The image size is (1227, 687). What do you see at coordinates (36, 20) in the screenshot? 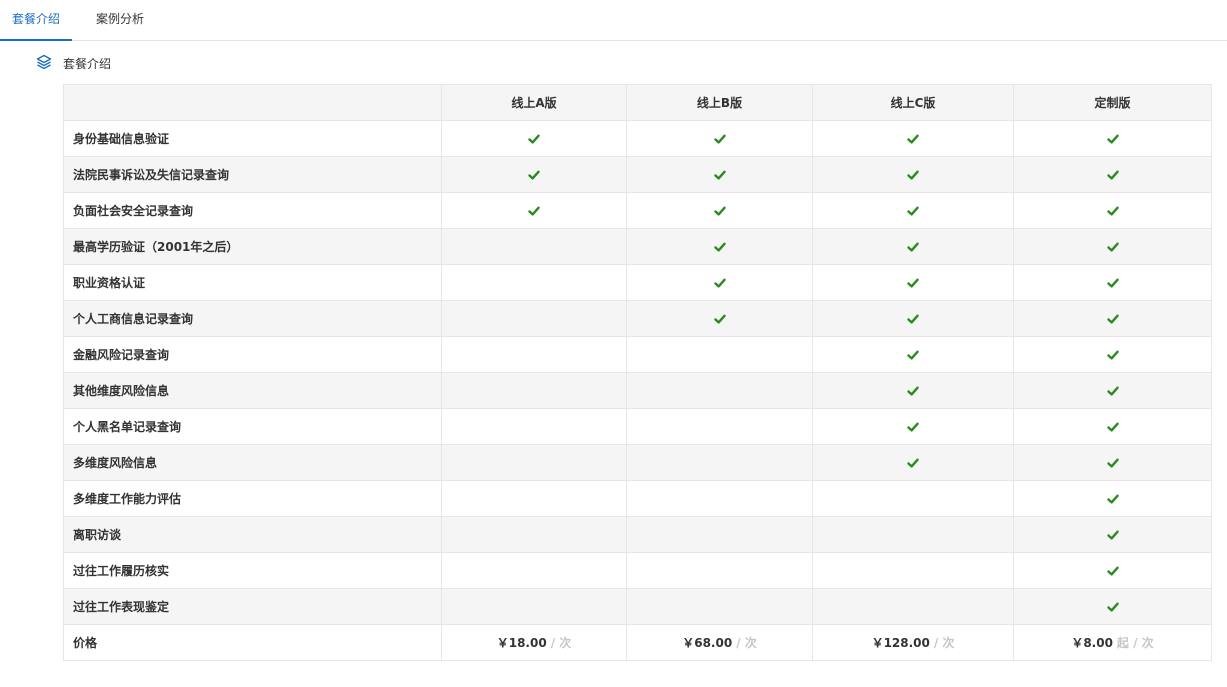
I see `tab-package-intro: 套餐介绍` at bounding box center [36, 20].